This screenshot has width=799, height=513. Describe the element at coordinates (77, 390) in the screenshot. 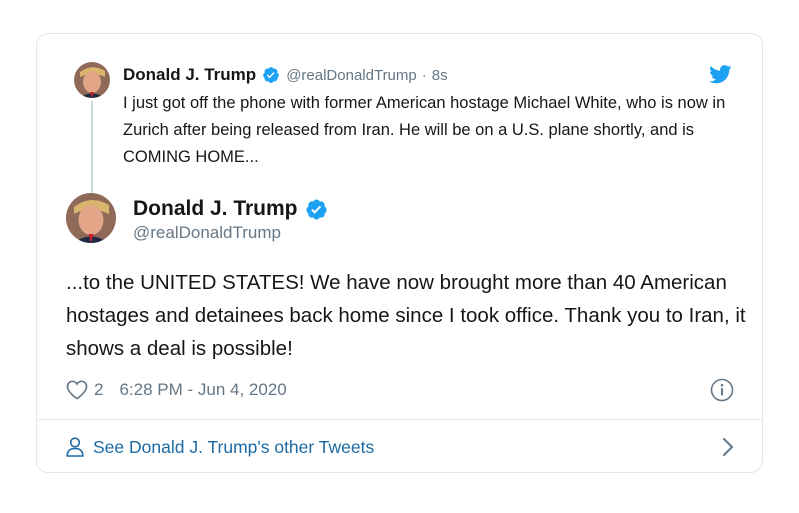

I see `heart-icon` at that location.